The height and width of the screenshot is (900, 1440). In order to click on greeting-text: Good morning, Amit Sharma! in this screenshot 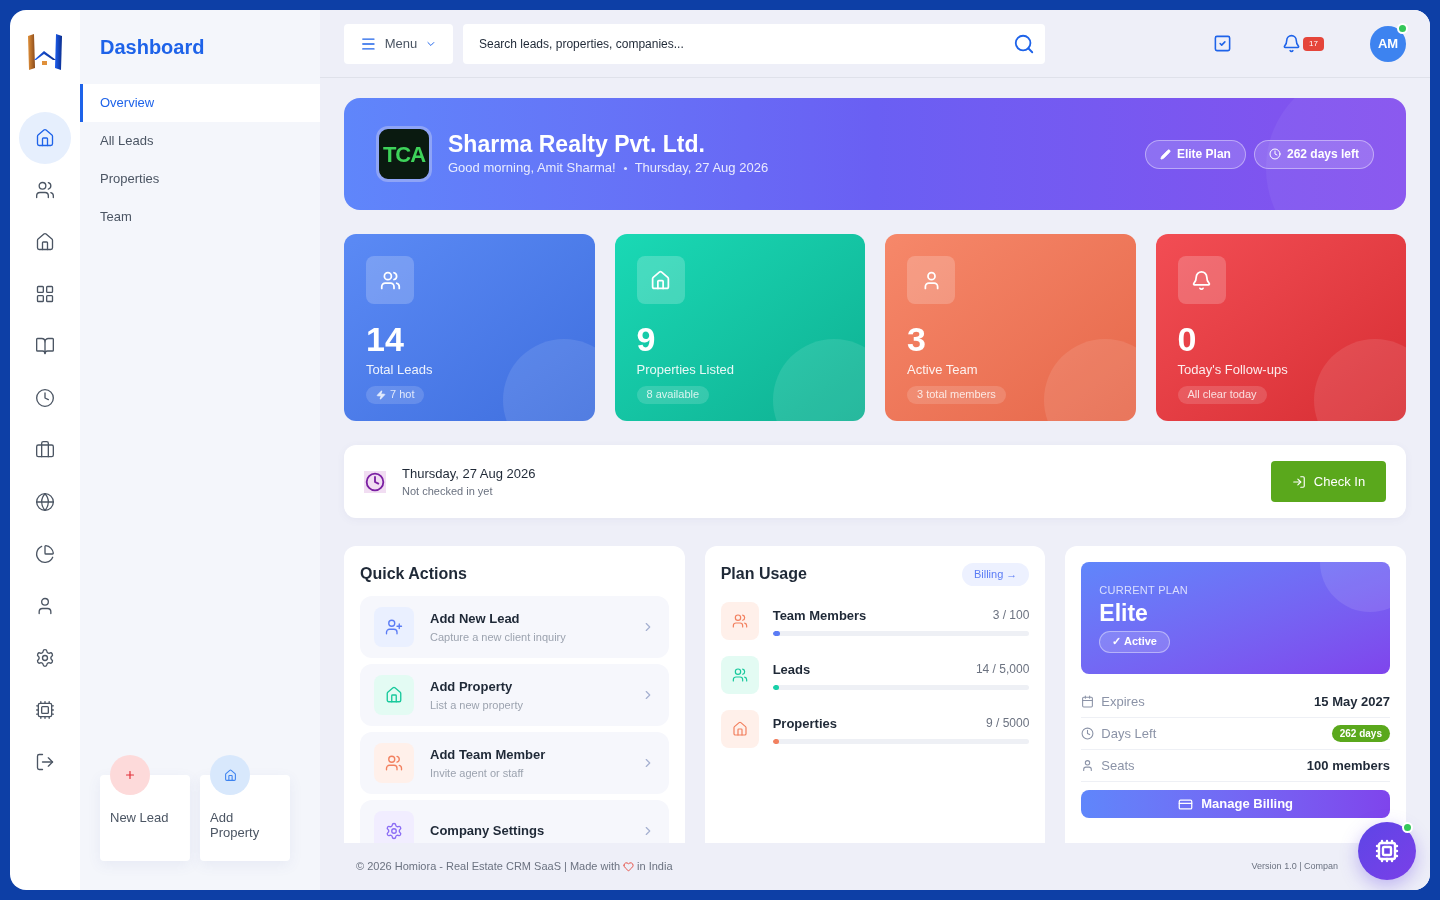, I will do `click(532, 168)`.